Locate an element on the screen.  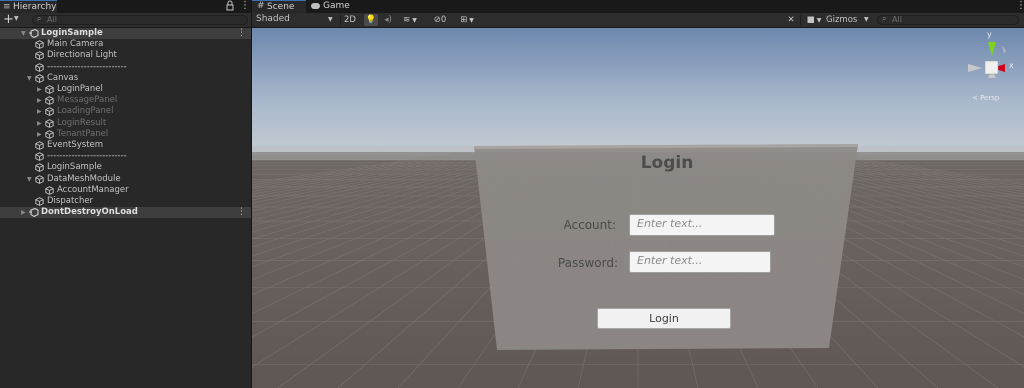
hierarchy-item-label: MessagePanel is located at coordinates (87, 100).